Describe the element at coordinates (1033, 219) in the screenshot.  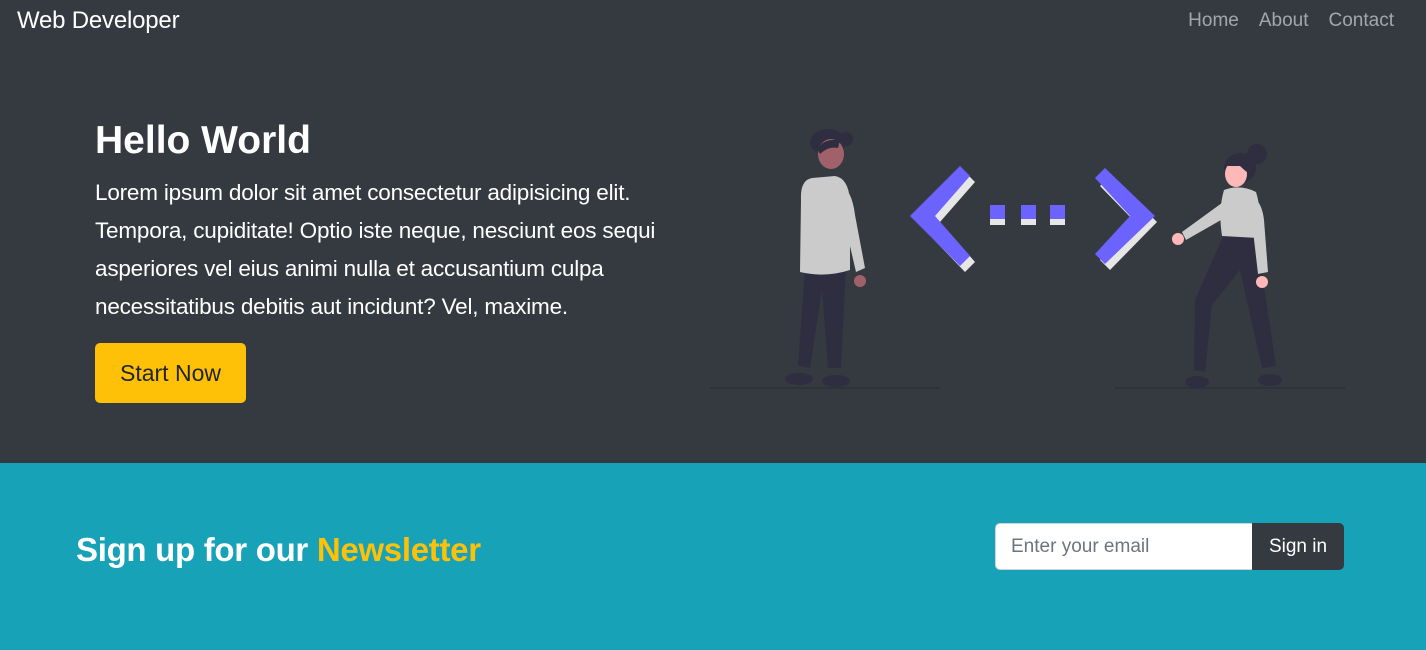
I see `code-bracket-icon` at that location.